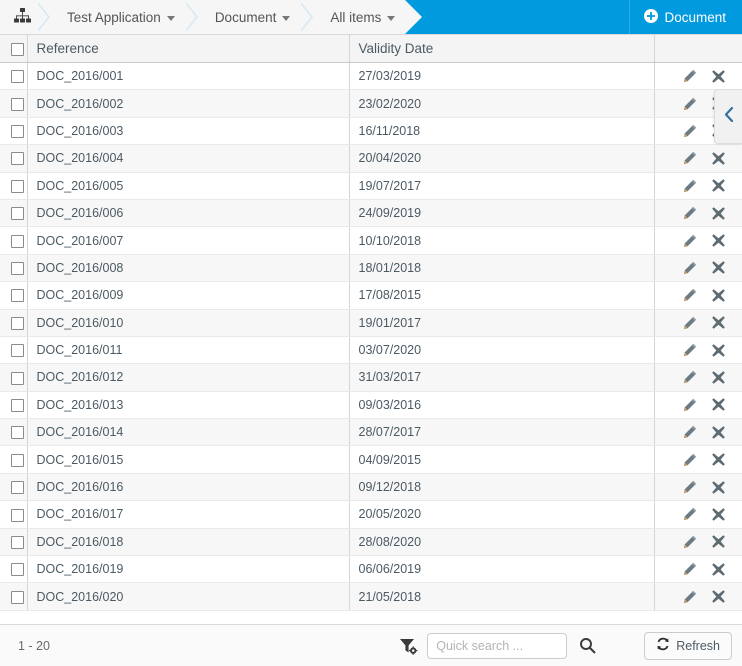 This screenshot has height=666, width=742. Describe the element at coordinates (371, 213) in the screenshot. I see `table-row: DOC_2016/006 24/09/2019` at that location.